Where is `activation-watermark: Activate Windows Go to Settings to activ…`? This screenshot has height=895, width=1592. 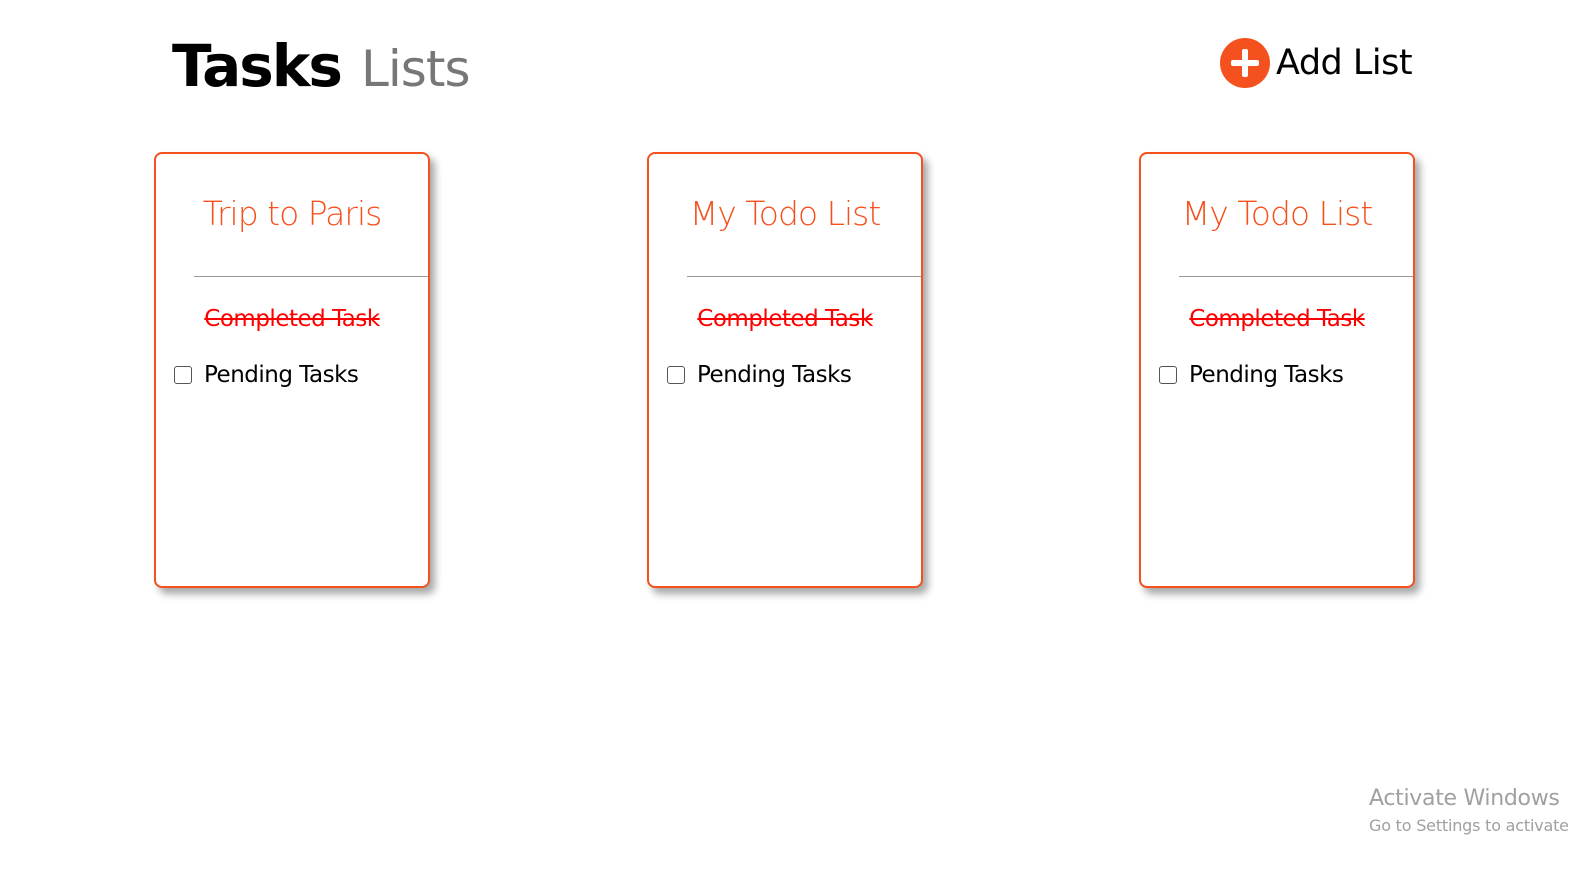
activation-watermark: Activate Windows Go to Settings to activ… is located at coordinates (1469, 812).